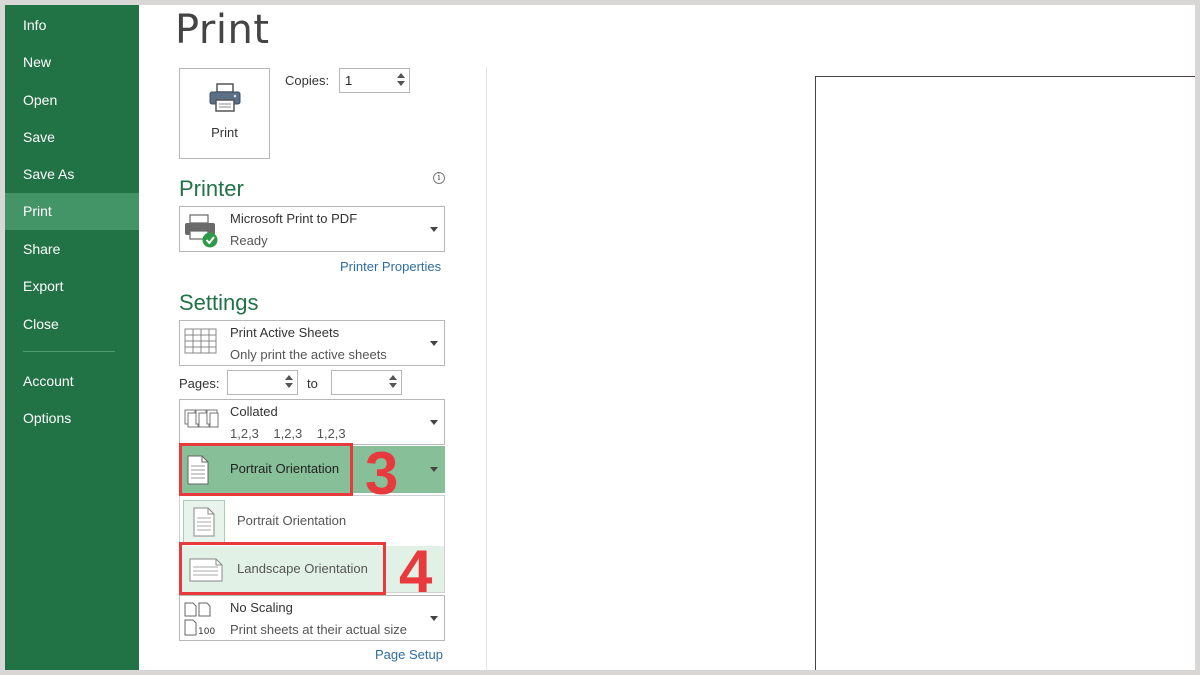 This screenshot has width=1200, height=675. I want to click on nav-item-close: Close, so click(72, 324).